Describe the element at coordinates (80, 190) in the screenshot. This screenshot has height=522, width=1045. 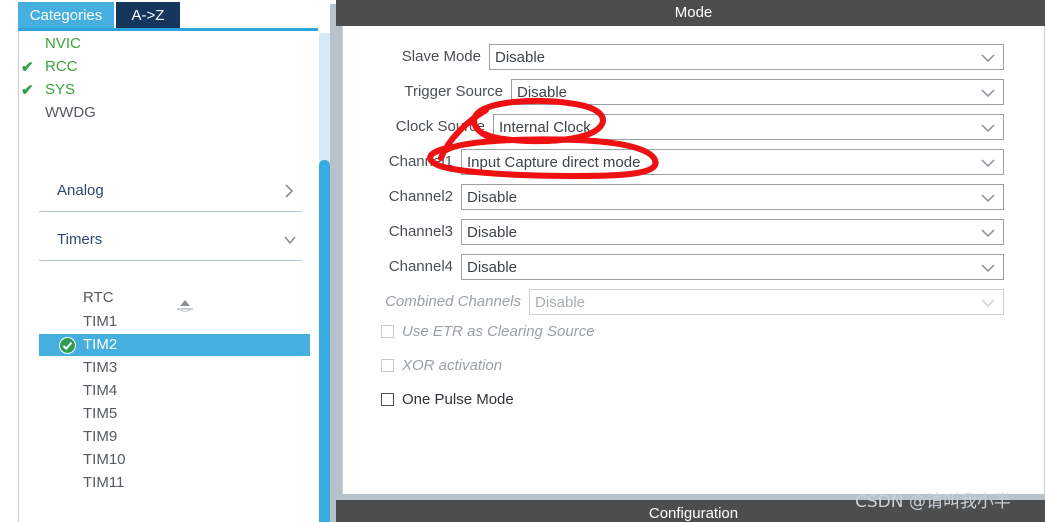
I see `section-label: Analog` at that location.